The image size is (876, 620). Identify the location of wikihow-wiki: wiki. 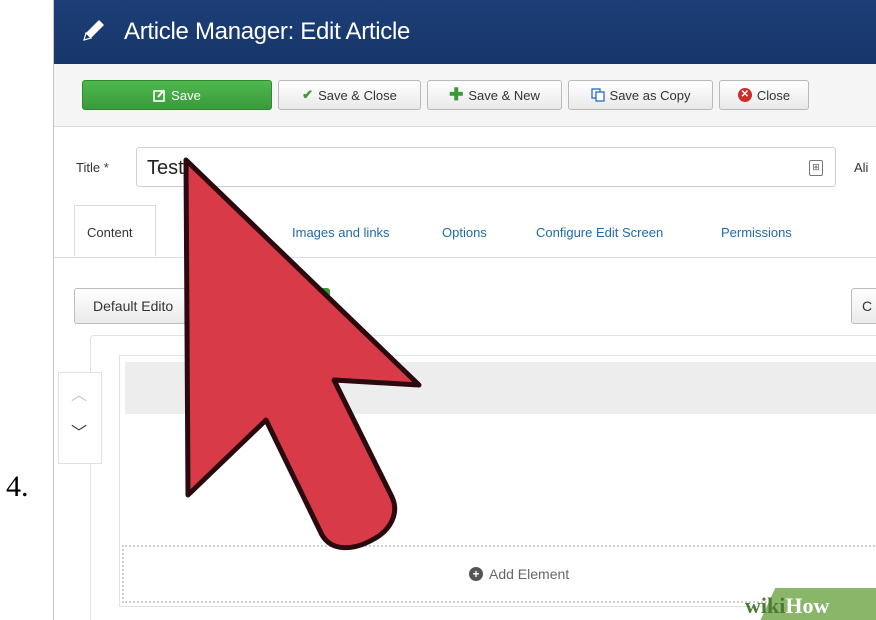
(765, 605).